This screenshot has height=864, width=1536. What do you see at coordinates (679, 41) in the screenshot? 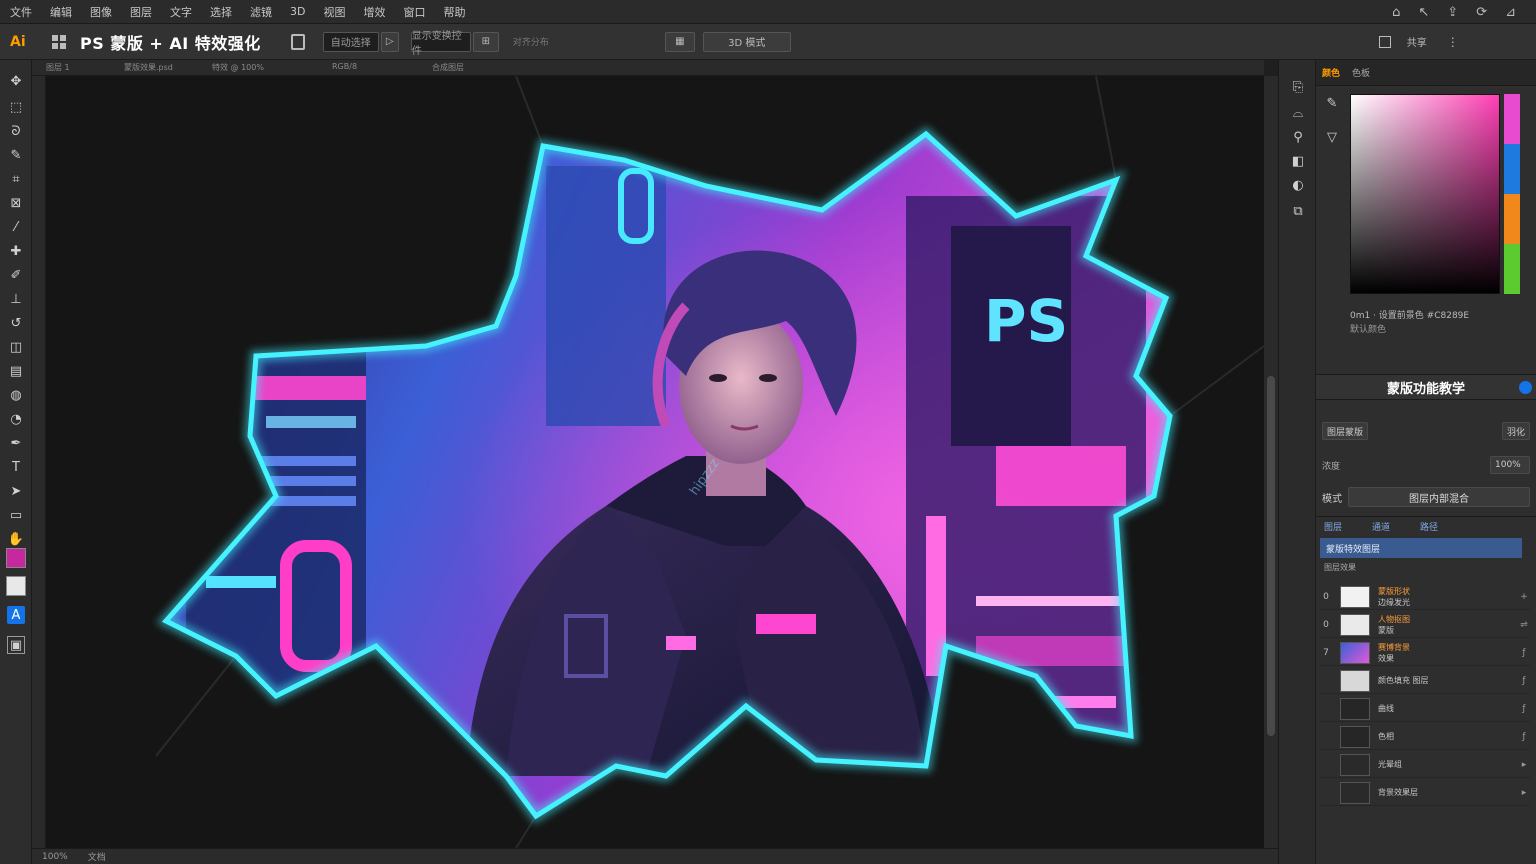
I see `mode-icon: ▦` at bounding box center [679, 41].